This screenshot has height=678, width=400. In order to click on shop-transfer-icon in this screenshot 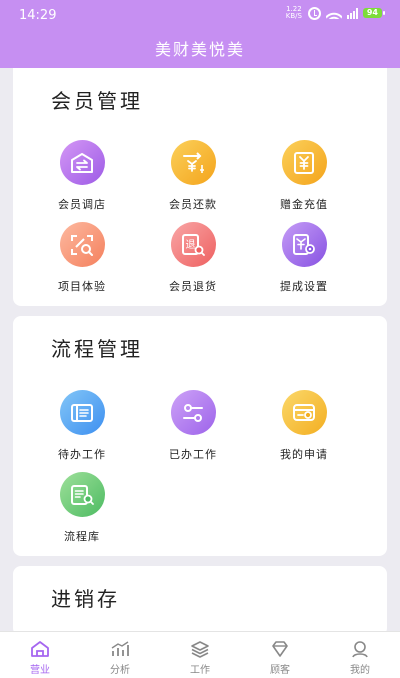, I will do `click(82, 162)`.